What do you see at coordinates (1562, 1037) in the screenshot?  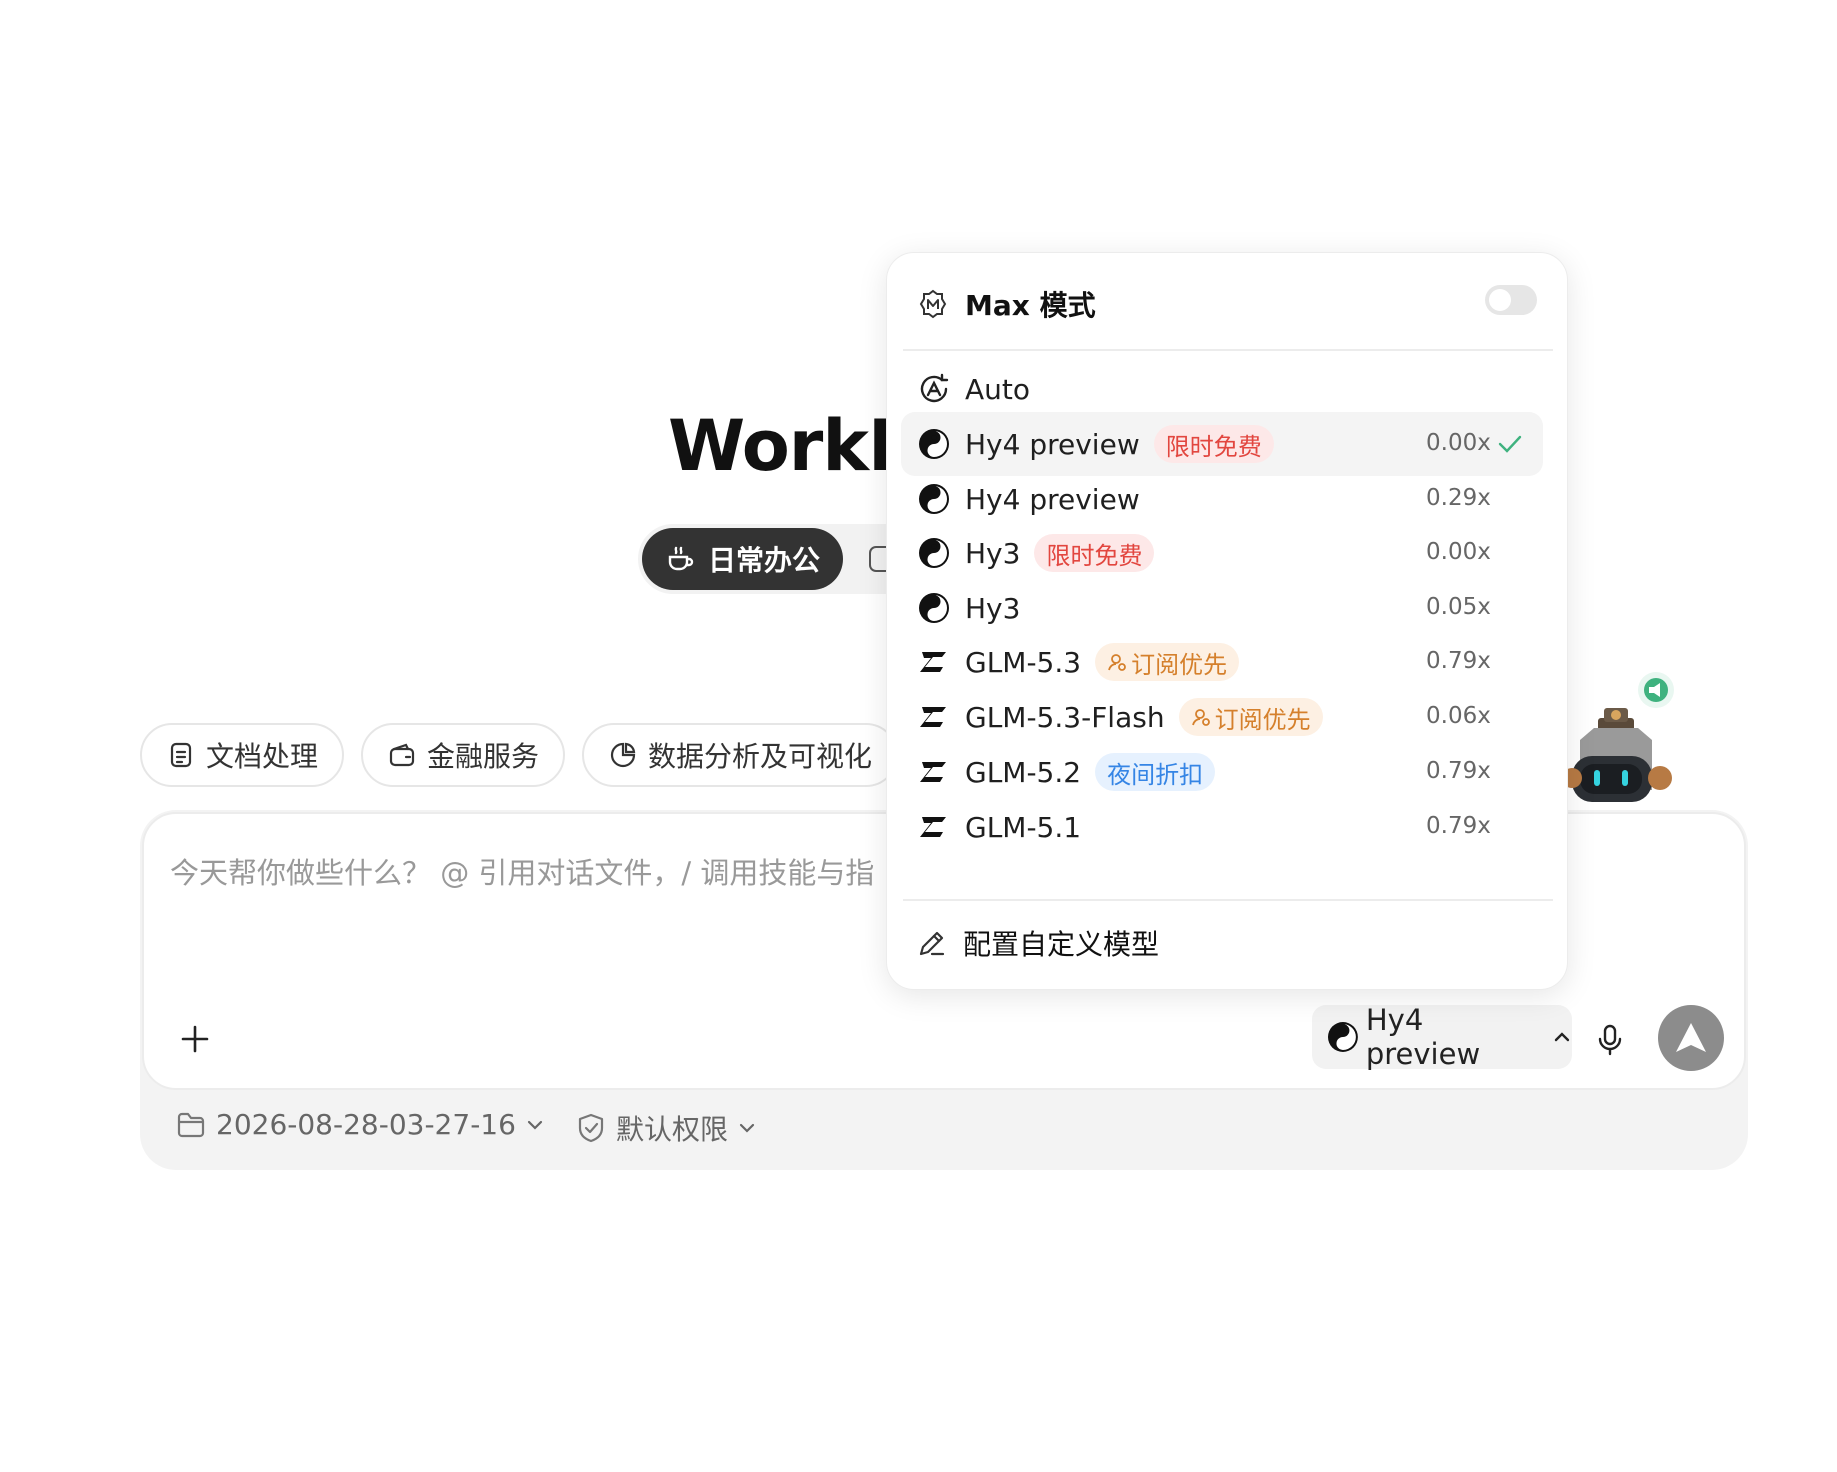 I see `chevron-up-icon` at bounding box center [1562, 1037].